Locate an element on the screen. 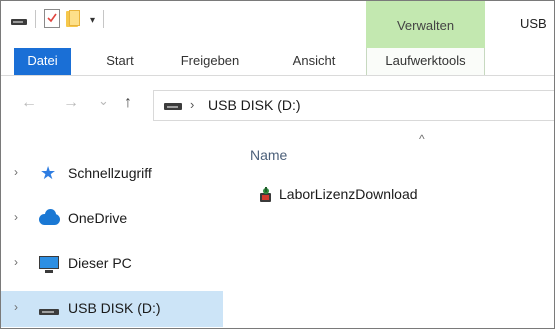  contextual-group-title: Verwalten is located at coordinates (425, 25).